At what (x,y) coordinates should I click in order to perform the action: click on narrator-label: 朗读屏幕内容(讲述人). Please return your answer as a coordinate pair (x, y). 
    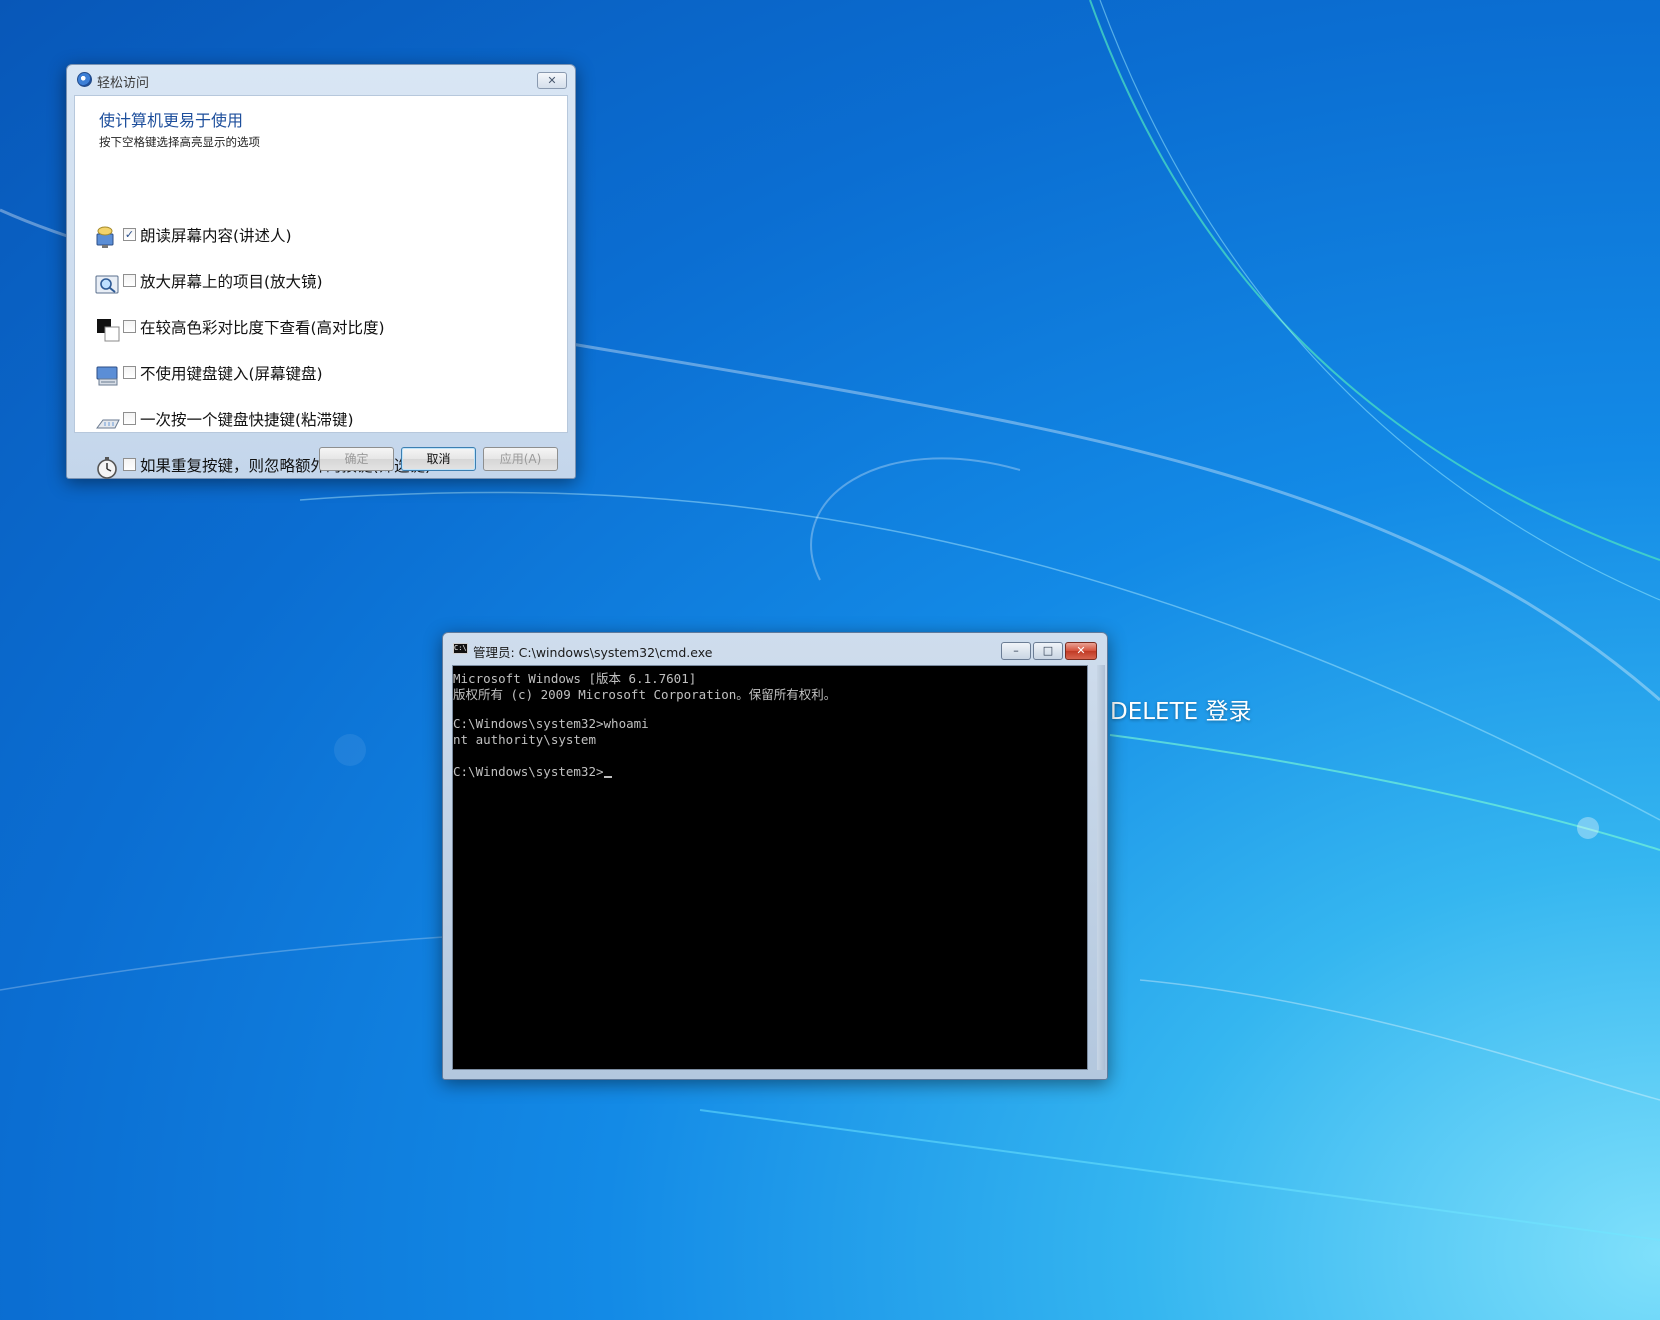
    Looking at the image, I should click on (216, 236).